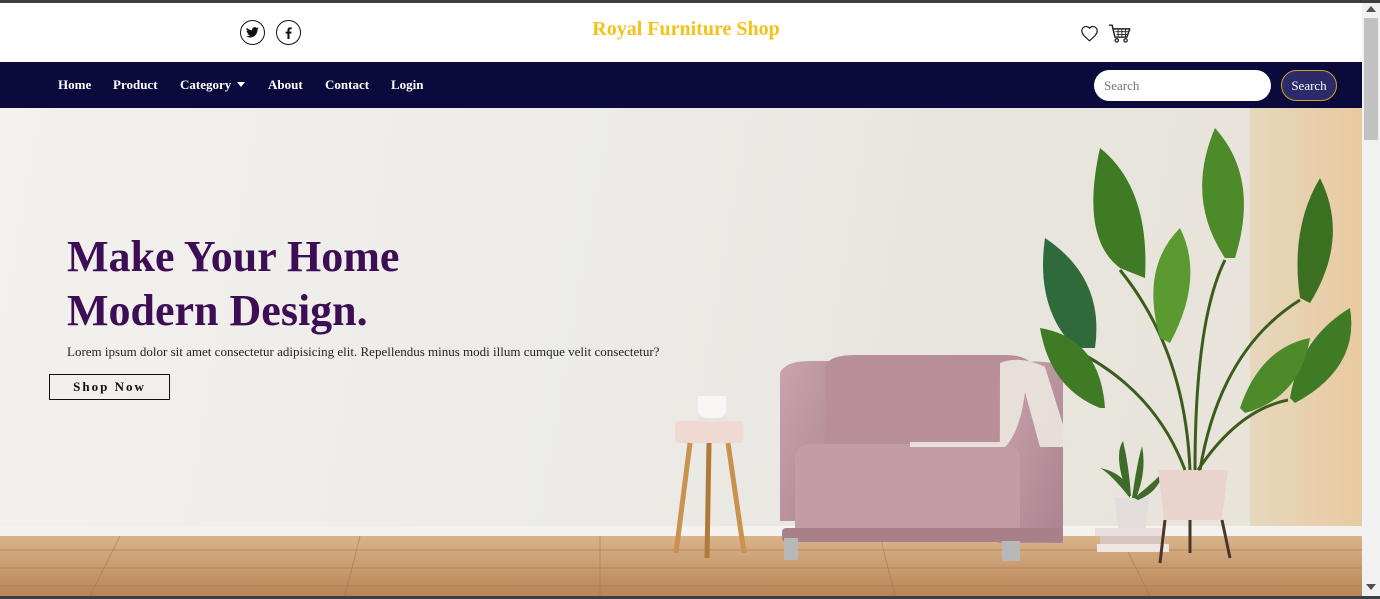  Describe the element at coordinates (686, 29) in the screenshot. I see `brand-title: Royal Furniture Shop` at that location.